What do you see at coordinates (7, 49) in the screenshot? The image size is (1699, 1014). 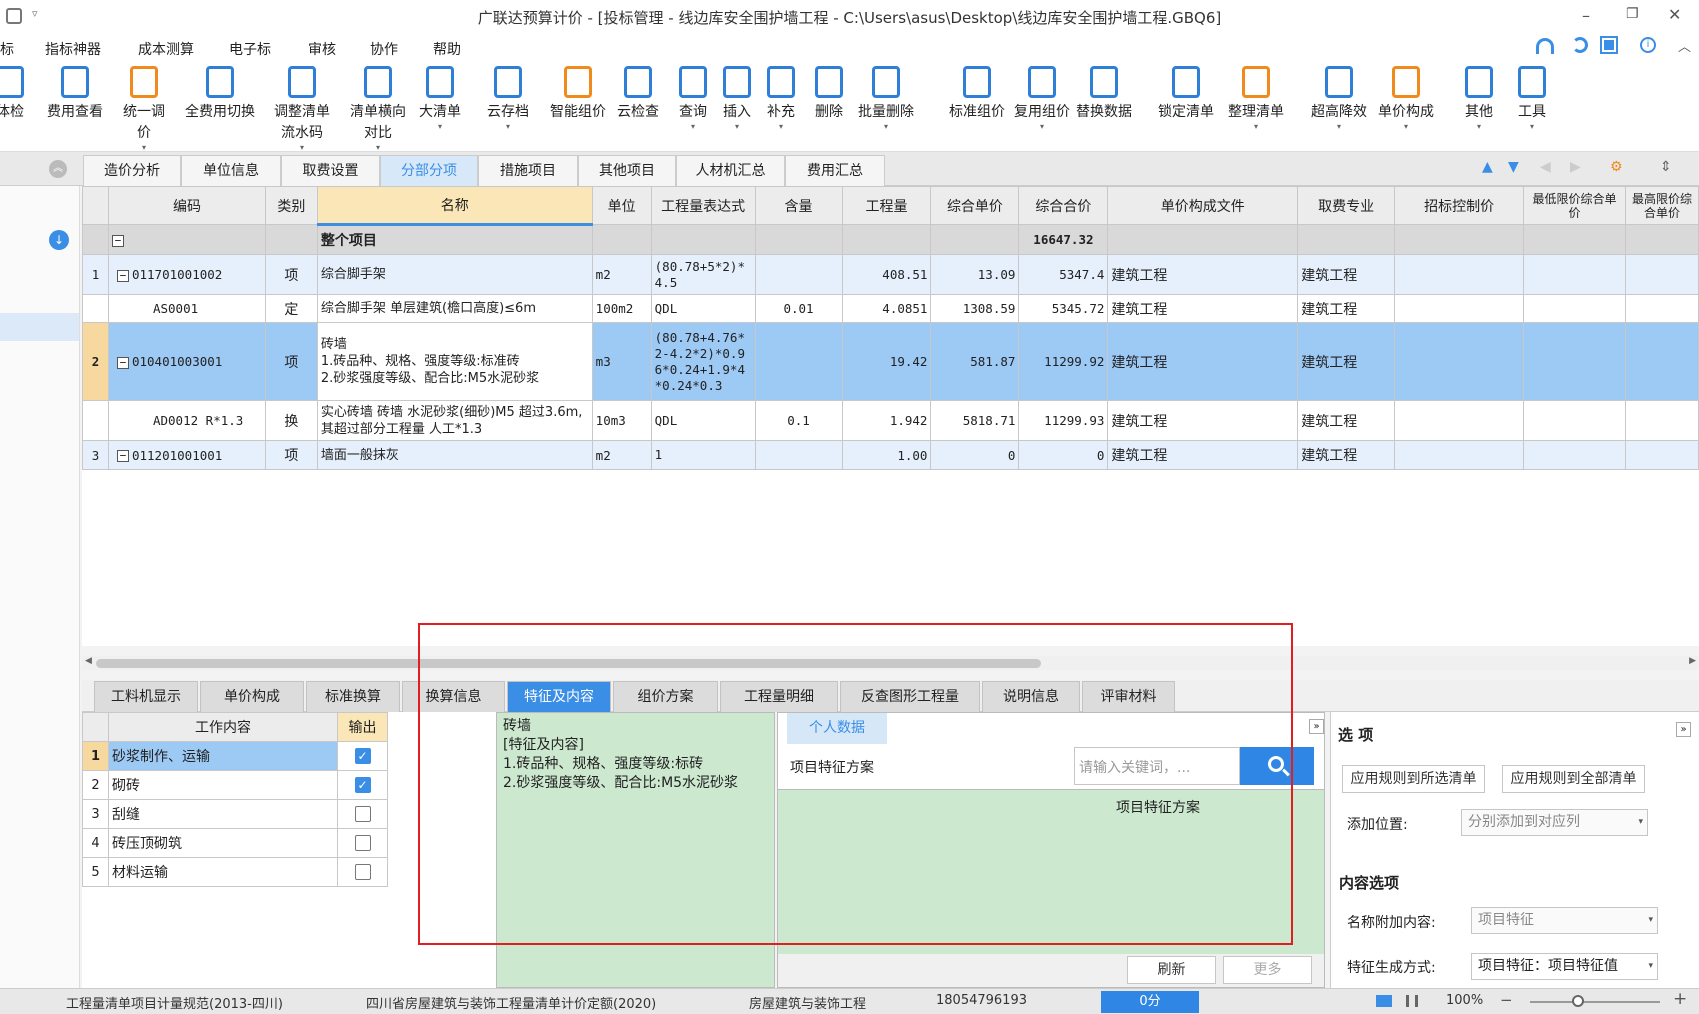 I see `menu-item-bid: 标` at bounding box center [7, 49].